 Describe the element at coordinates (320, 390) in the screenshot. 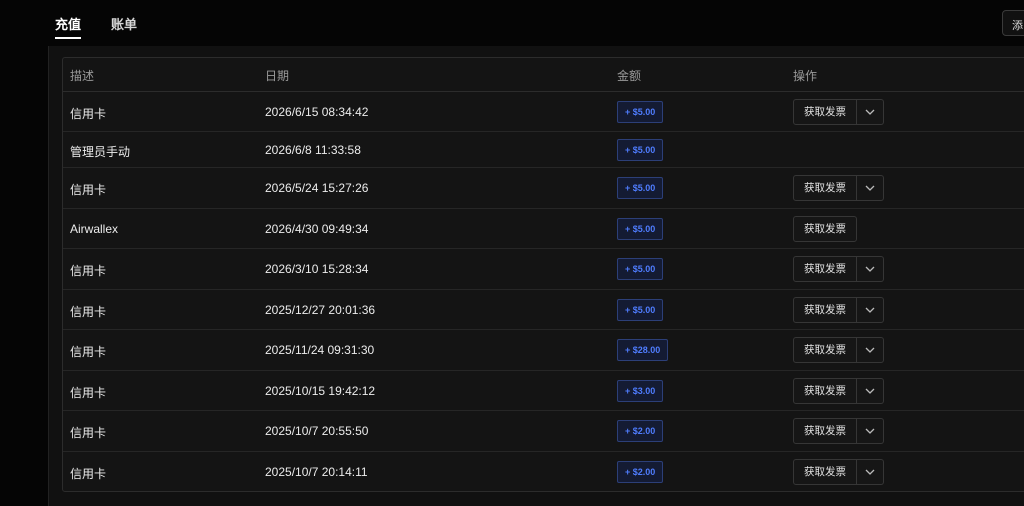

I see `row-date: 2025/10/15 19:42:12` at that location.